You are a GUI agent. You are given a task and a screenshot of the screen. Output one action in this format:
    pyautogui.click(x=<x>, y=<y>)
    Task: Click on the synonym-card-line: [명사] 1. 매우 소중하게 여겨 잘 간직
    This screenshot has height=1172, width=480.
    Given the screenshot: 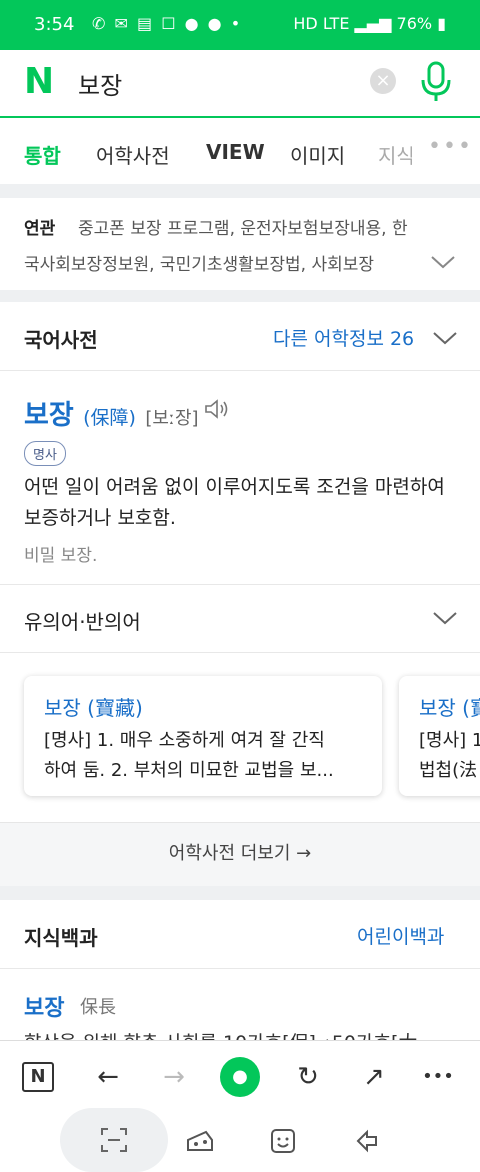 What is the action you would take?
    pyautogui.click(x=184, y=740)
    